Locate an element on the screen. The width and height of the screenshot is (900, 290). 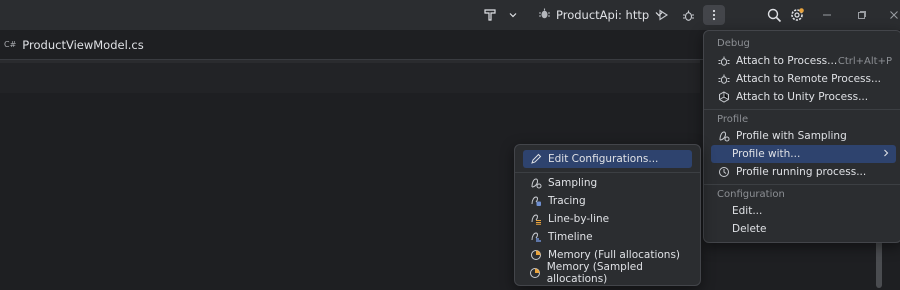
menu-item-label: Timeline is located at coordinates (570, 237).